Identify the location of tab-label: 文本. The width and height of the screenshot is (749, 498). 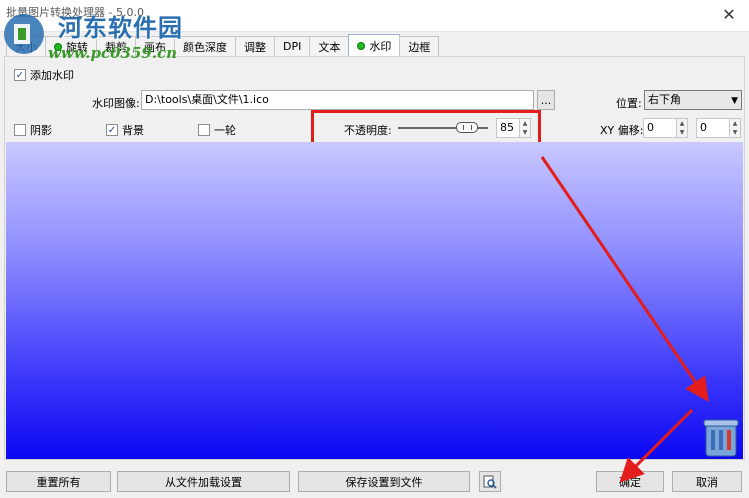
(329, 47).